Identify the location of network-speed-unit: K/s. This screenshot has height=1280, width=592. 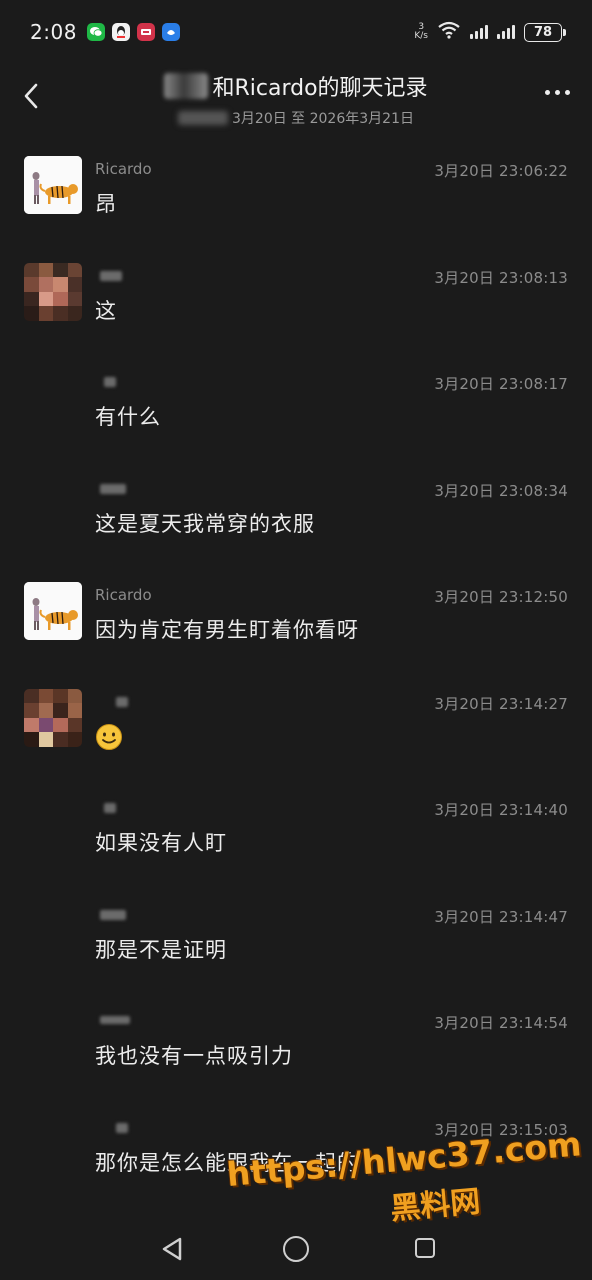
(421, 36).